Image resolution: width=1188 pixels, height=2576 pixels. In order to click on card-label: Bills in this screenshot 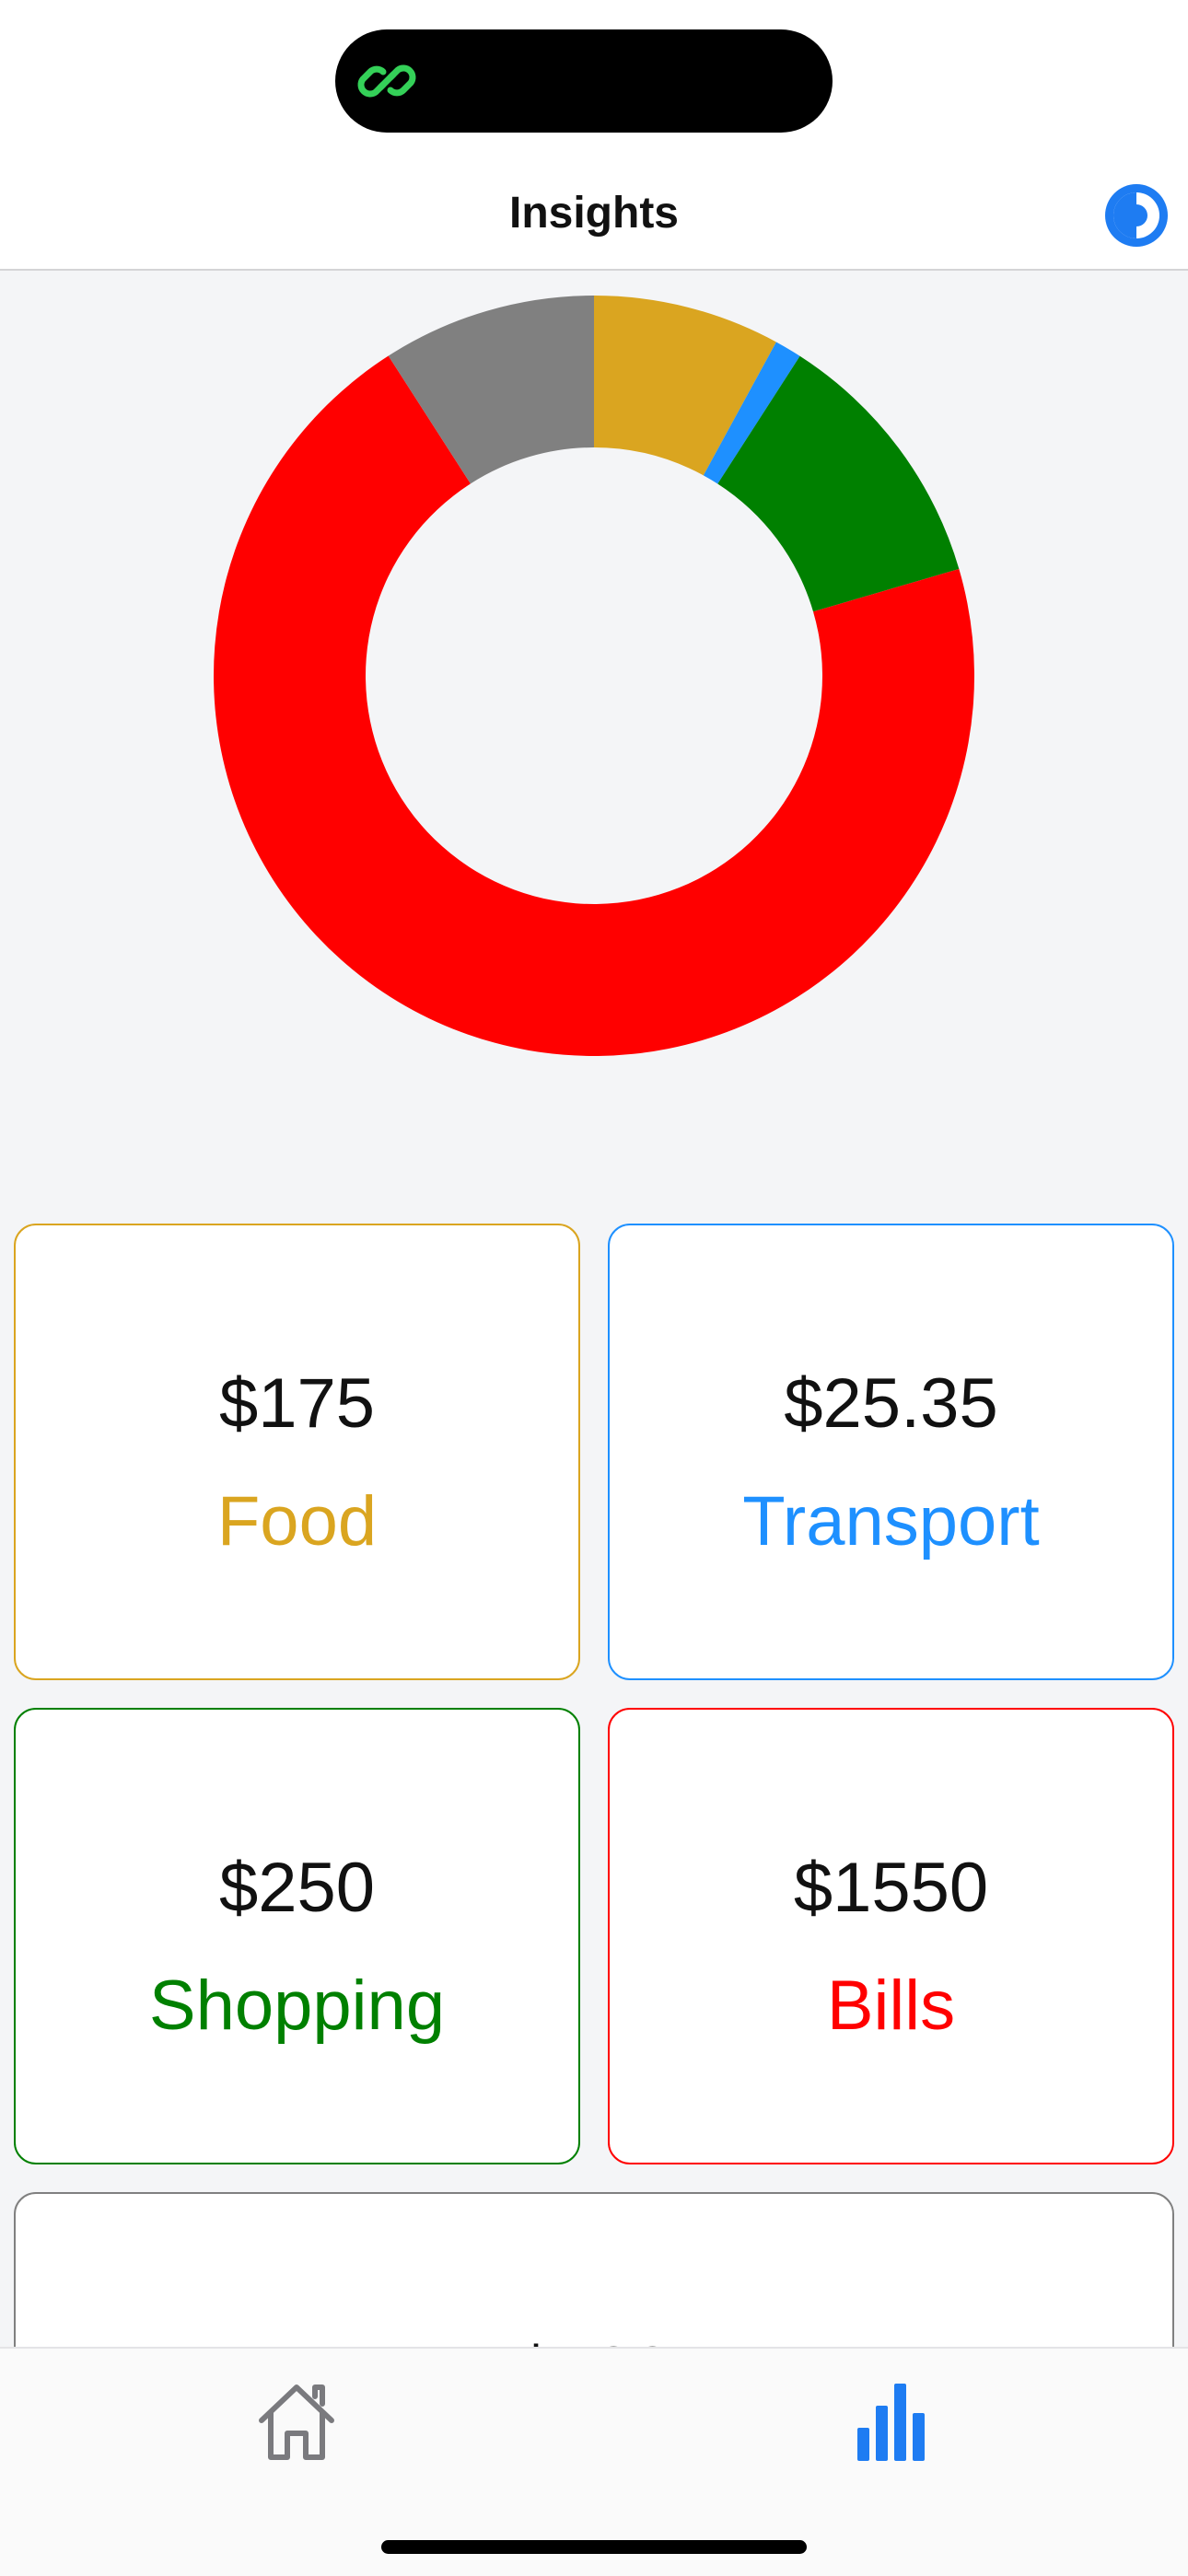, I will do `click(891, 2006)`.